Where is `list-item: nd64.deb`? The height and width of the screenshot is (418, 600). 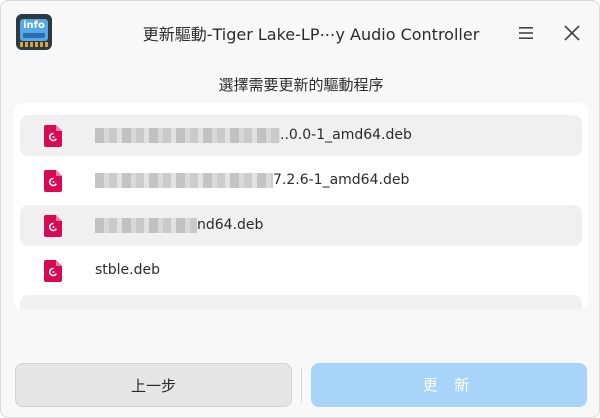 list-item: nd64.deb is located at coordinates (301, 225).